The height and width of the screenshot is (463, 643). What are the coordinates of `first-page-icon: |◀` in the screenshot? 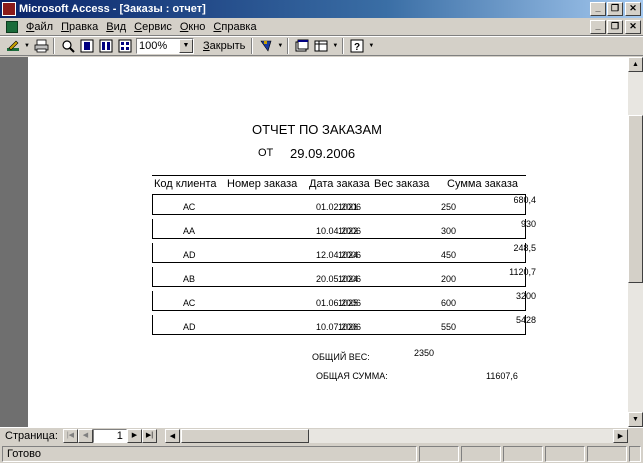 It's located at (70, 436).